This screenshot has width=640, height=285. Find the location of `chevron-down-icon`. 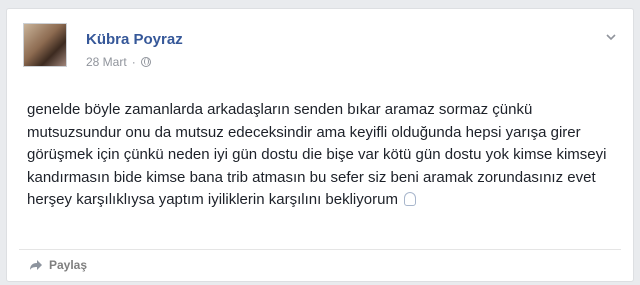

chevron-down-icon is located at coordinates (611, 37).